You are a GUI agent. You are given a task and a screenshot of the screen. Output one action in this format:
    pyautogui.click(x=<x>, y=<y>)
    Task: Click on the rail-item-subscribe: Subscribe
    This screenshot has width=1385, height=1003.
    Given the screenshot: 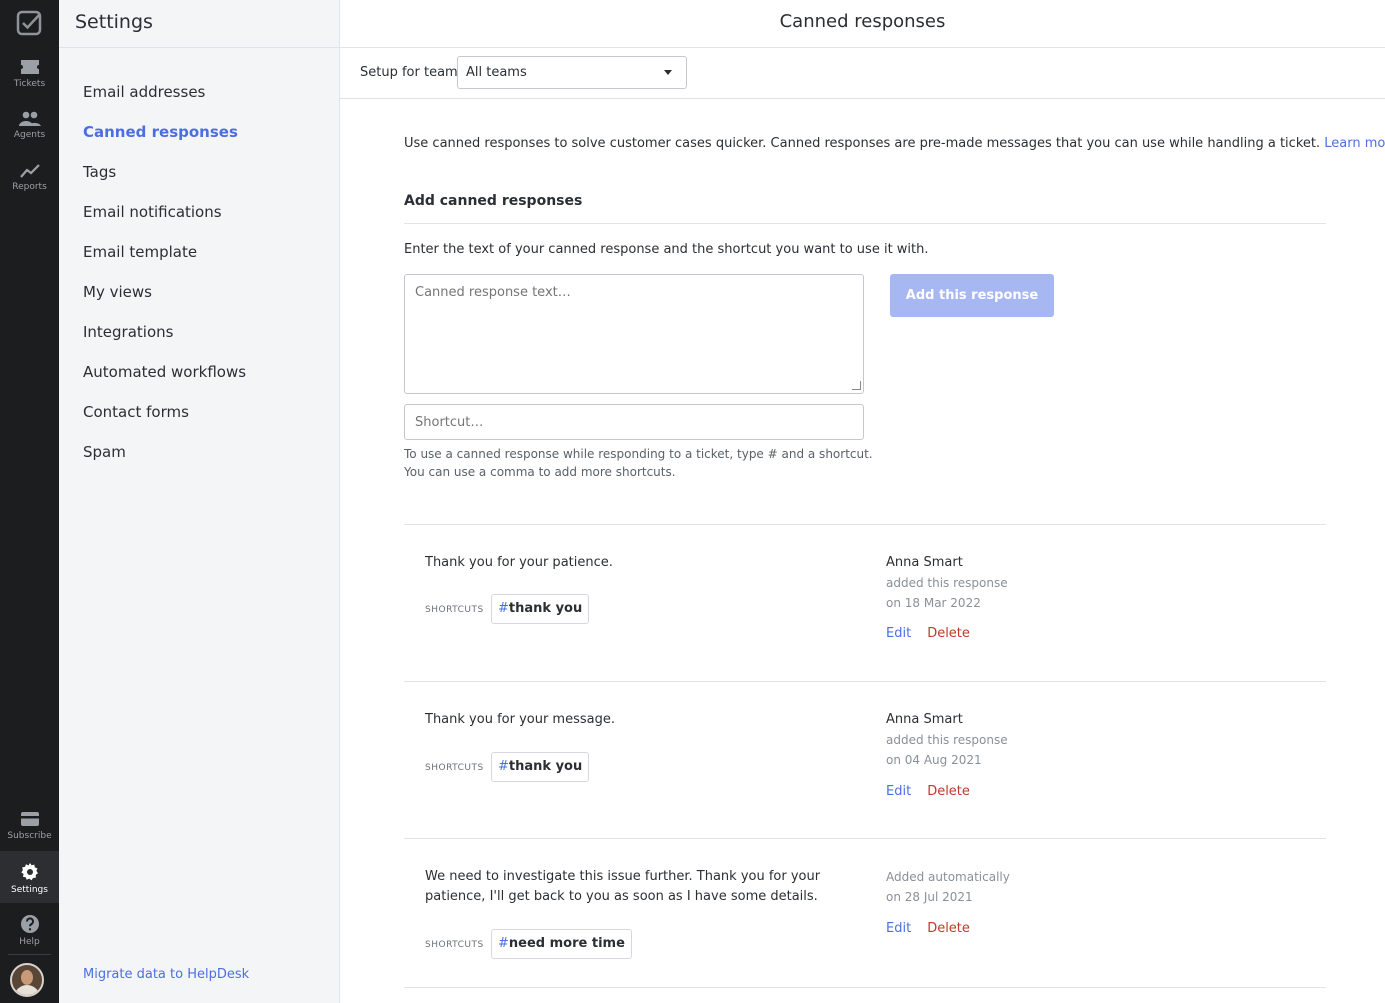 What is the action you would take?
    pyautogui.click(x=29, y=825)
    